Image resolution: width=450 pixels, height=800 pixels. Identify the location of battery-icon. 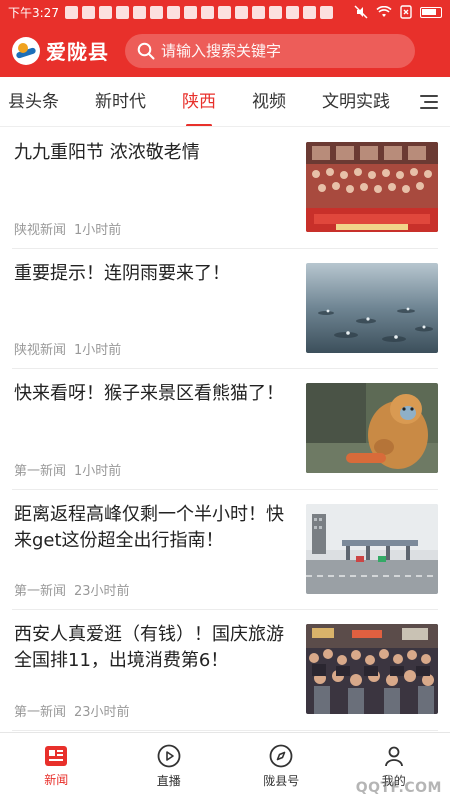
(431, 12).